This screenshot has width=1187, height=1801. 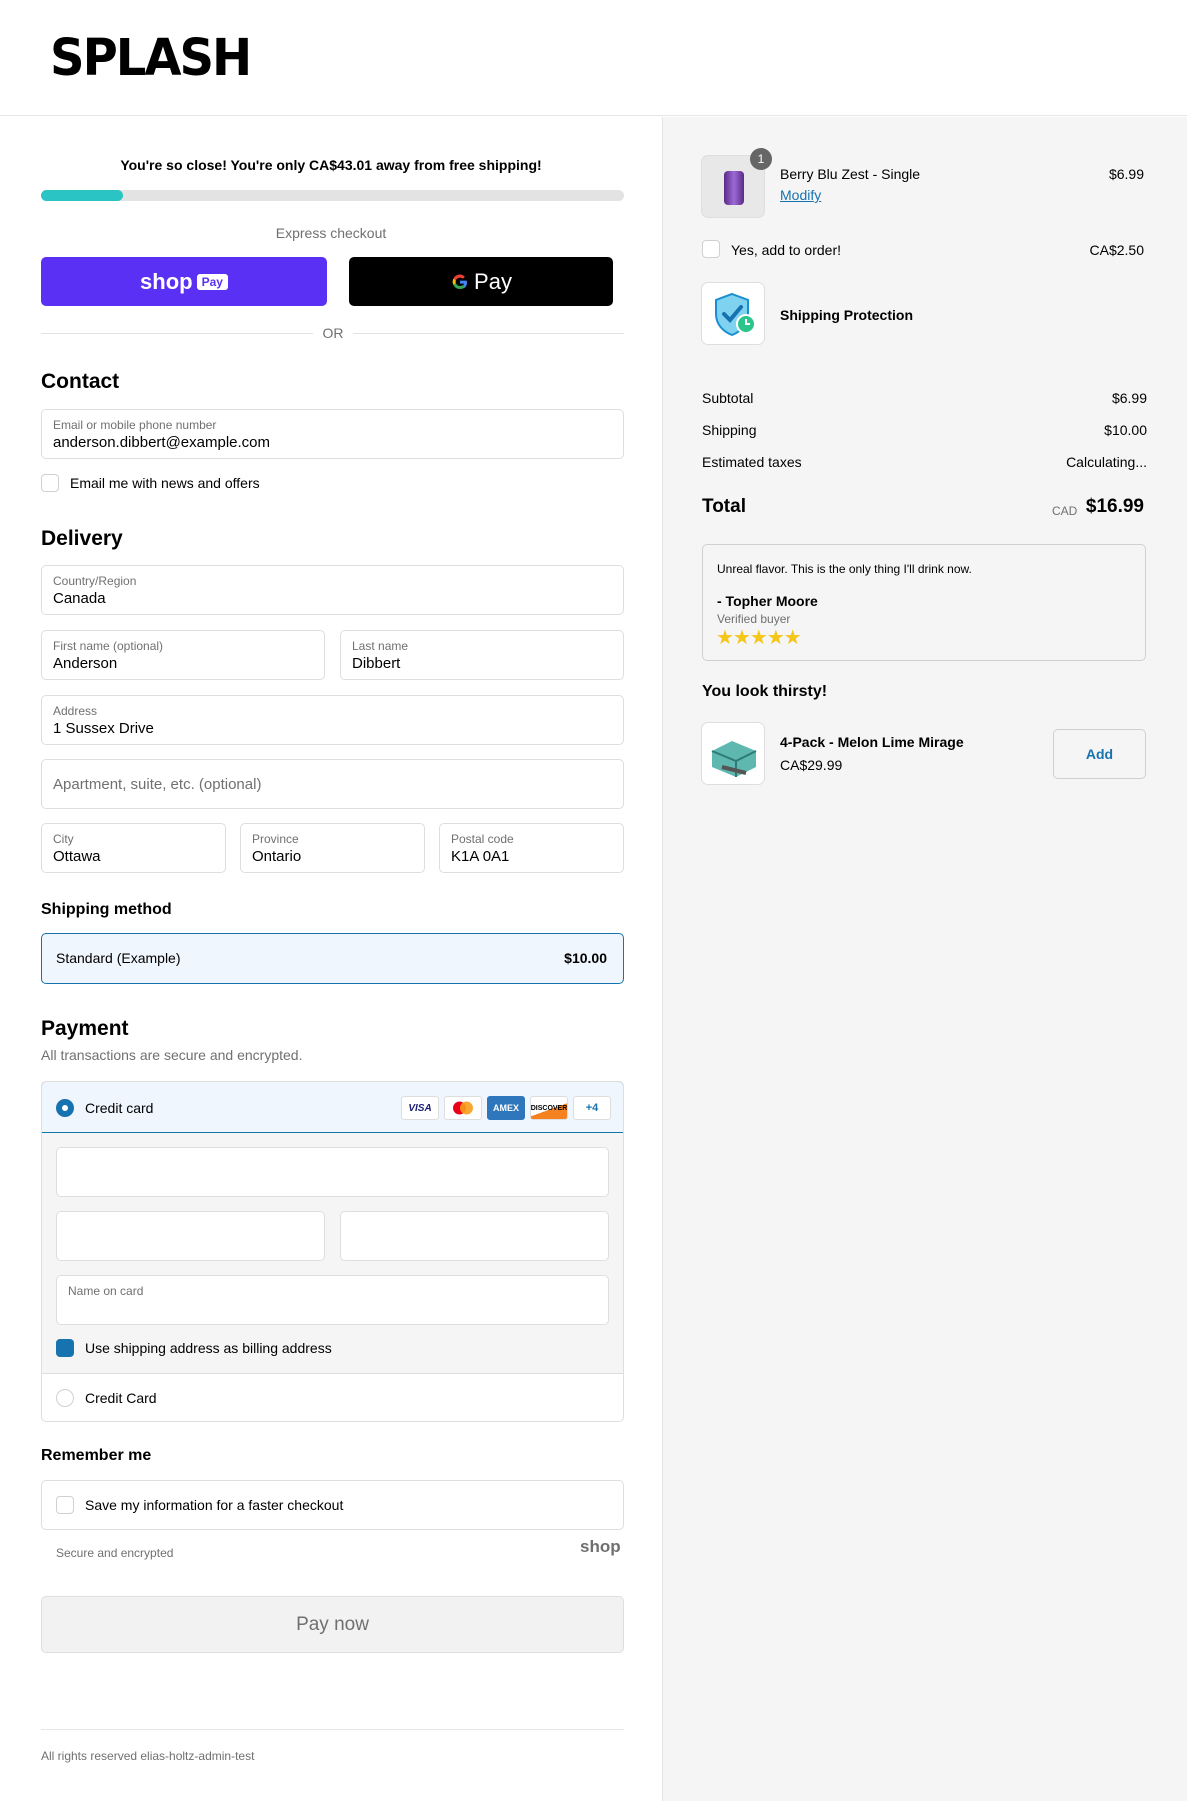 I want to click on subtotal-value: $6.99, so click(x=1129, y=398).